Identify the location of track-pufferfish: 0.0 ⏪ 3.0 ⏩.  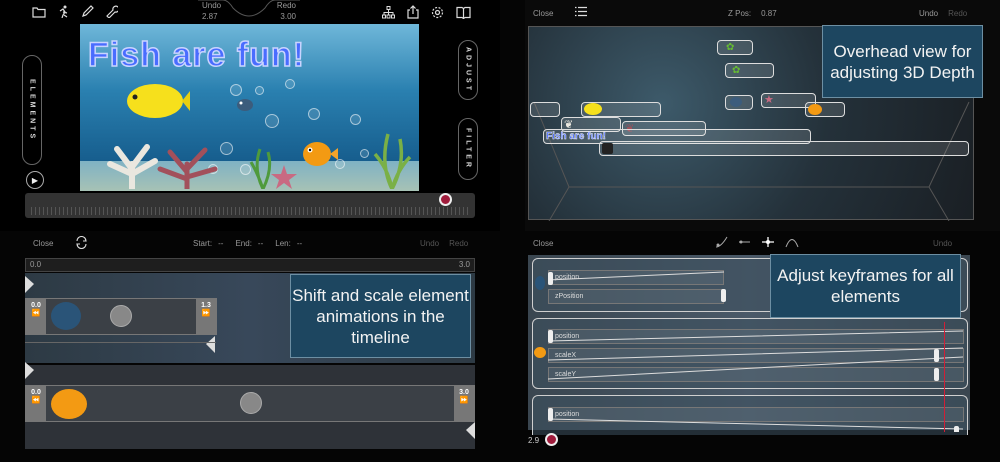
(250, 405).